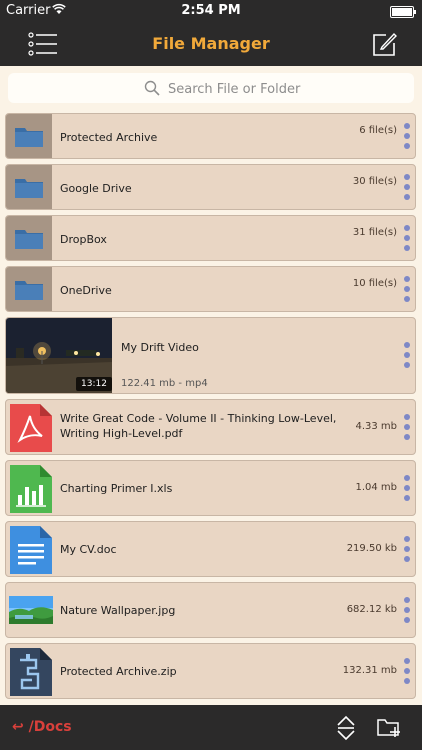 This screenshot has width=422, height=750. What do you see at coordinates (96, 188) in the screenshot?
I see `item-name: Google Drive` at bounding box center [96, 188].